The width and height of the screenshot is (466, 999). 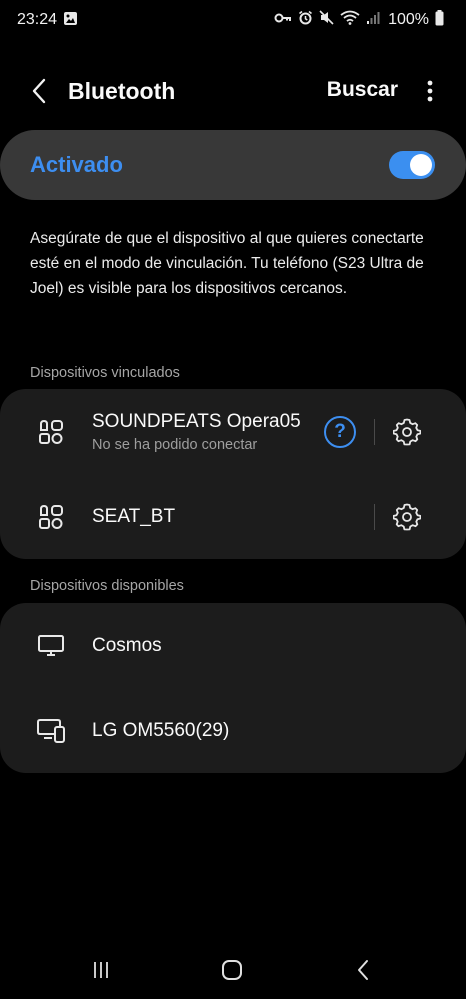 I want to click on status-time: 23:24, so click(x=37, y=19).